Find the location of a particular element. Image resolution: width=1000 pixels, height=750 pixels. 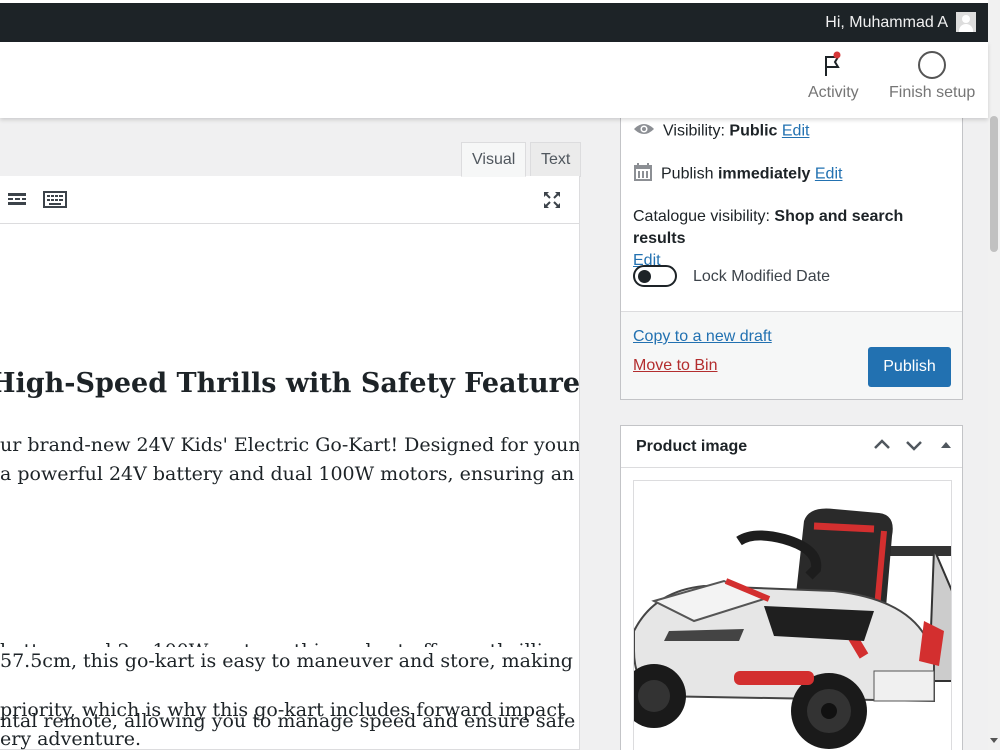

publish-edit-link: Edit is located at coordinates (829, 174).